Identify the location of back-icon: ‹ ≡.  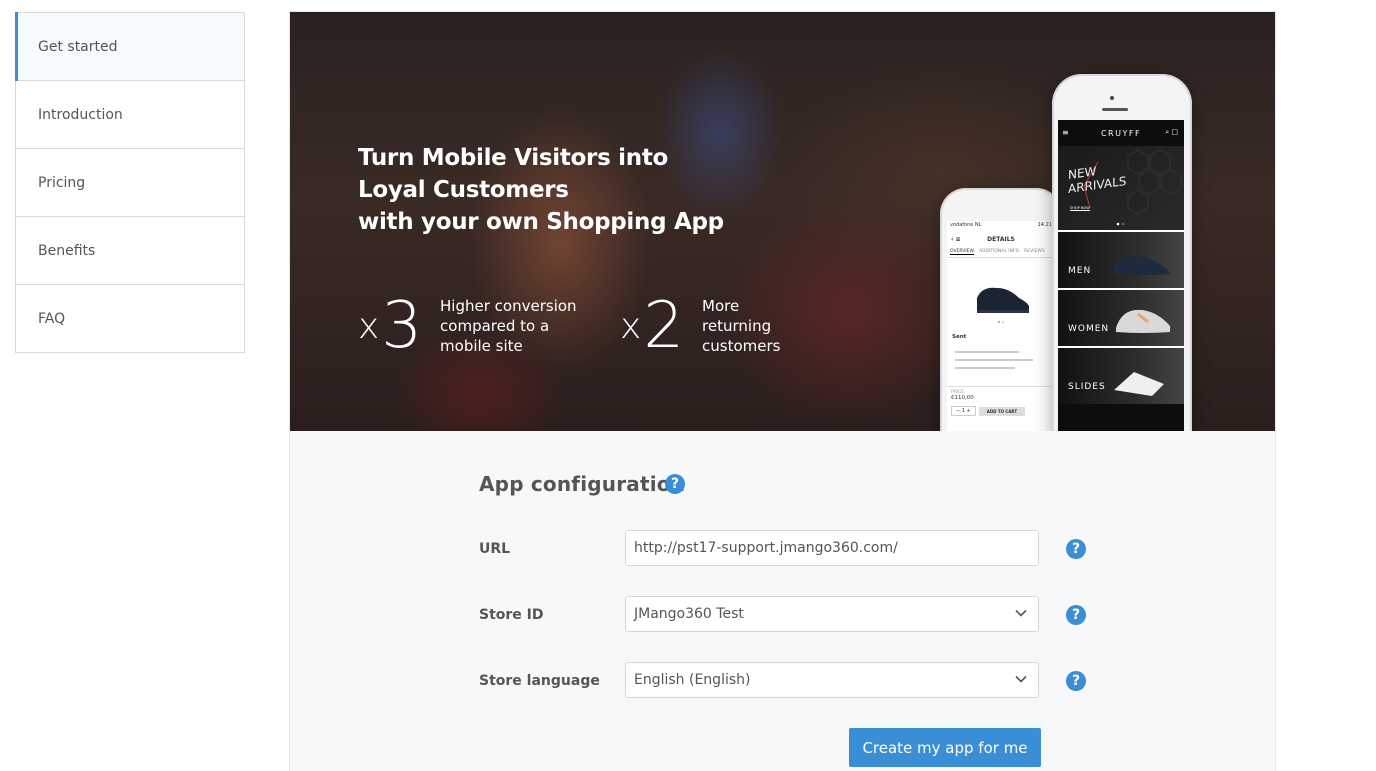
(956, 239).